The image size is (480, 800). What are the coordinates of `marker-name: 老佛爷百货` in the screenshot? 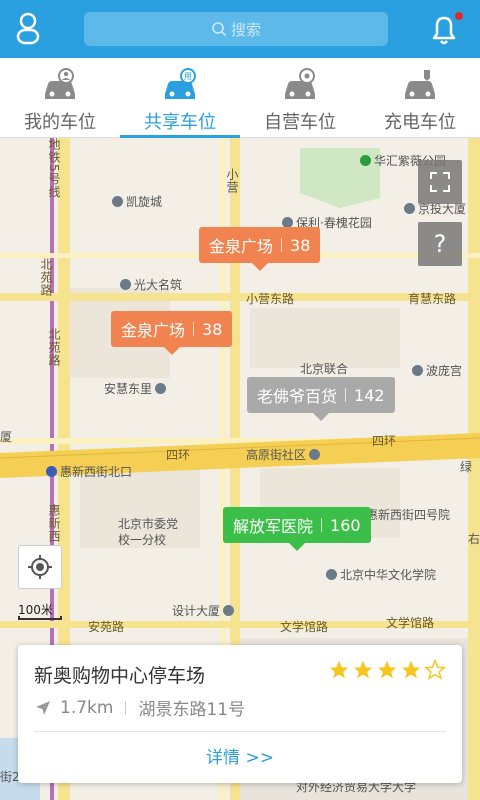 It's located at (297, 396).